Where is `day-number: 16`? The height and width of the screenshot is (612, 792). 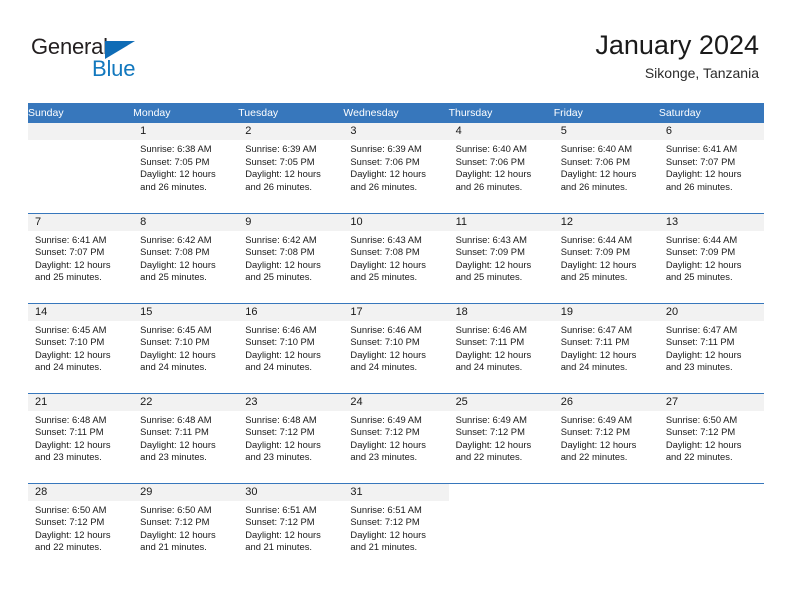
day-number: 16 is located at coordinates (291, 312).